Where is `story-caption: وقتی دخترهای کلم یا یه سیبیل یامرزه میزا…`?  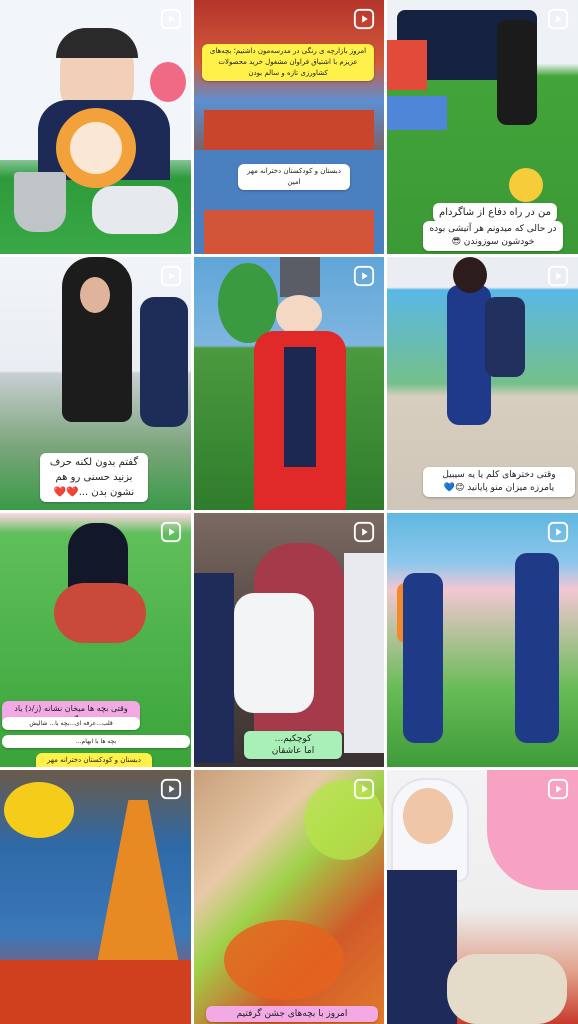 story-caption: وقتی دخترهای کلم یا یه سیبیل یامرزه میزا… is located at coordinates (499, 482).